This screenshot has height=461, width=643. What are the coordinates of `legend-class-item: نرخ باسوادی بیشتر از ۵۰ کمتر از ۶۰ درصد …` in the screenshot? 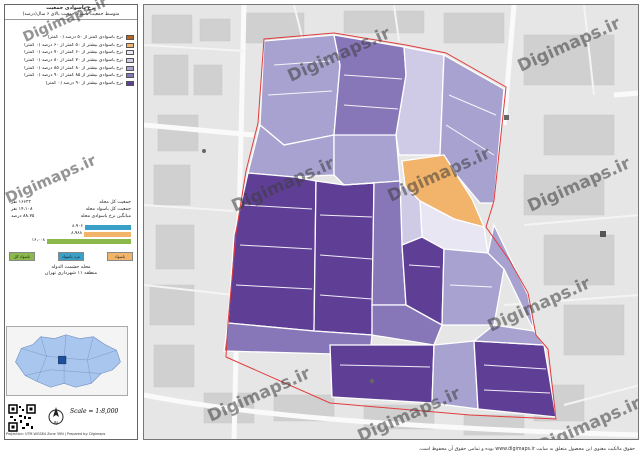 It's located at (71, 46).